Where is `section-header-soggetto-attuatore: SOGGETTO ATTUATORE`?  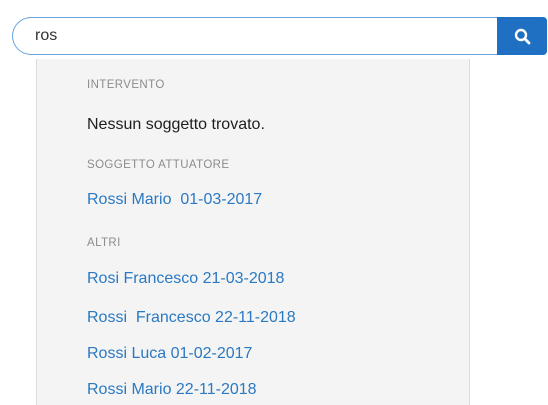 section-header-soggetto-attuatore: SOGGETTO ATTUATORE is located at coordinates (158, 165).